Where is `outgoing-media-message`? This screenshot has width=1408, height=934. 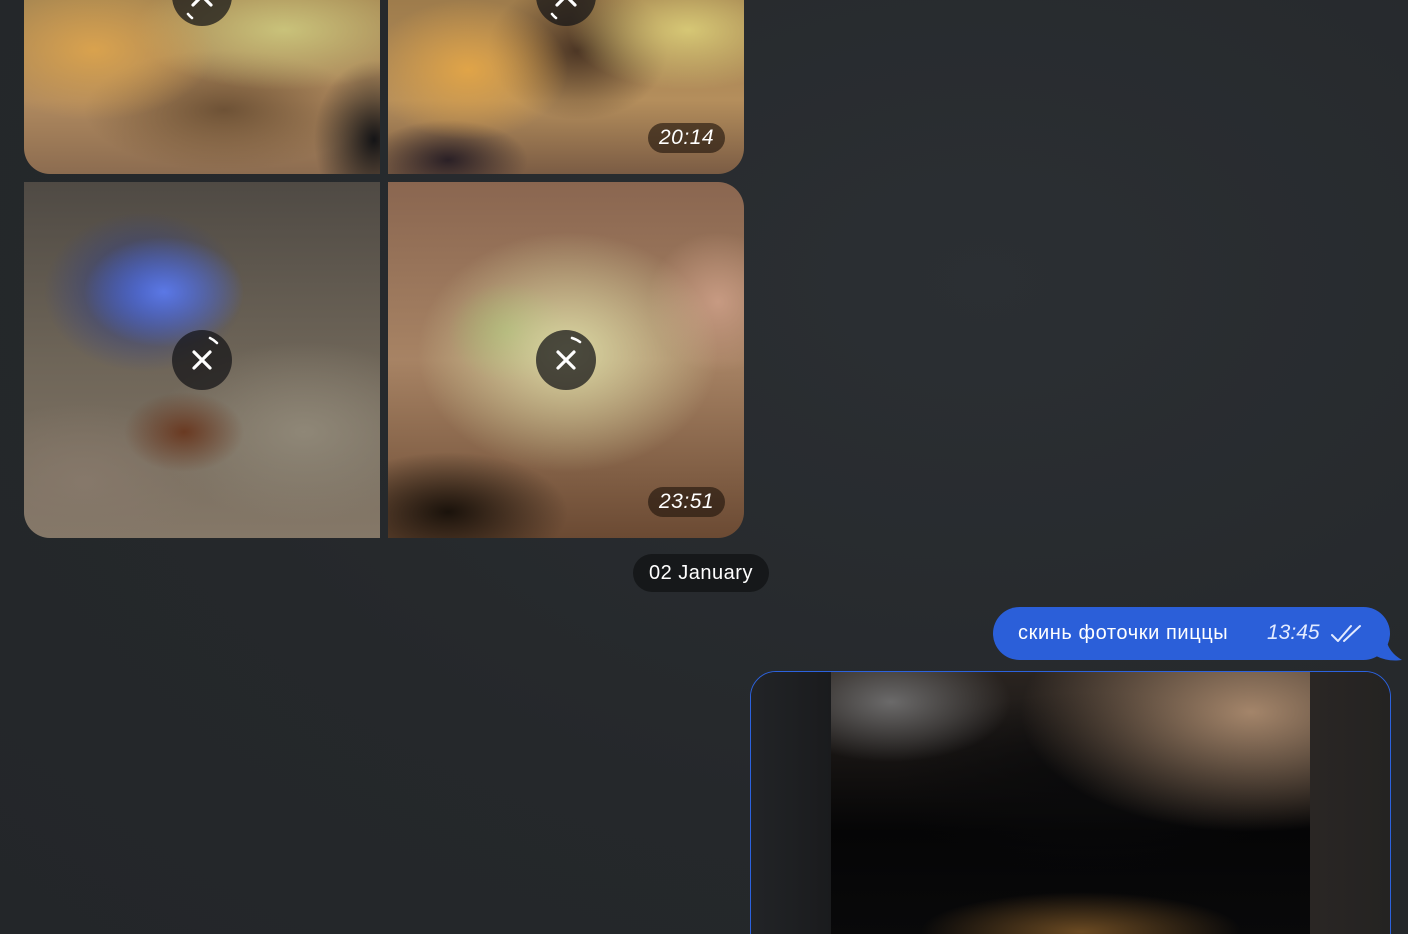
outgoing-media-message is located at coordinates (1070, 802).